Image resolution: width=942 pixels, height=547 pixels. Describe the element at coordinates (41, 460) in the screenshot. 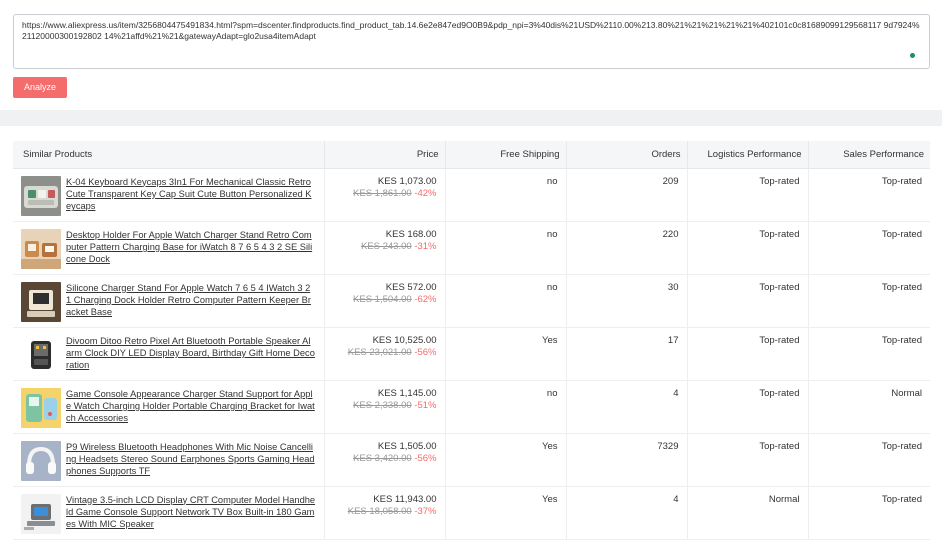

I see `headphones-thumbnail-icon` at that location.